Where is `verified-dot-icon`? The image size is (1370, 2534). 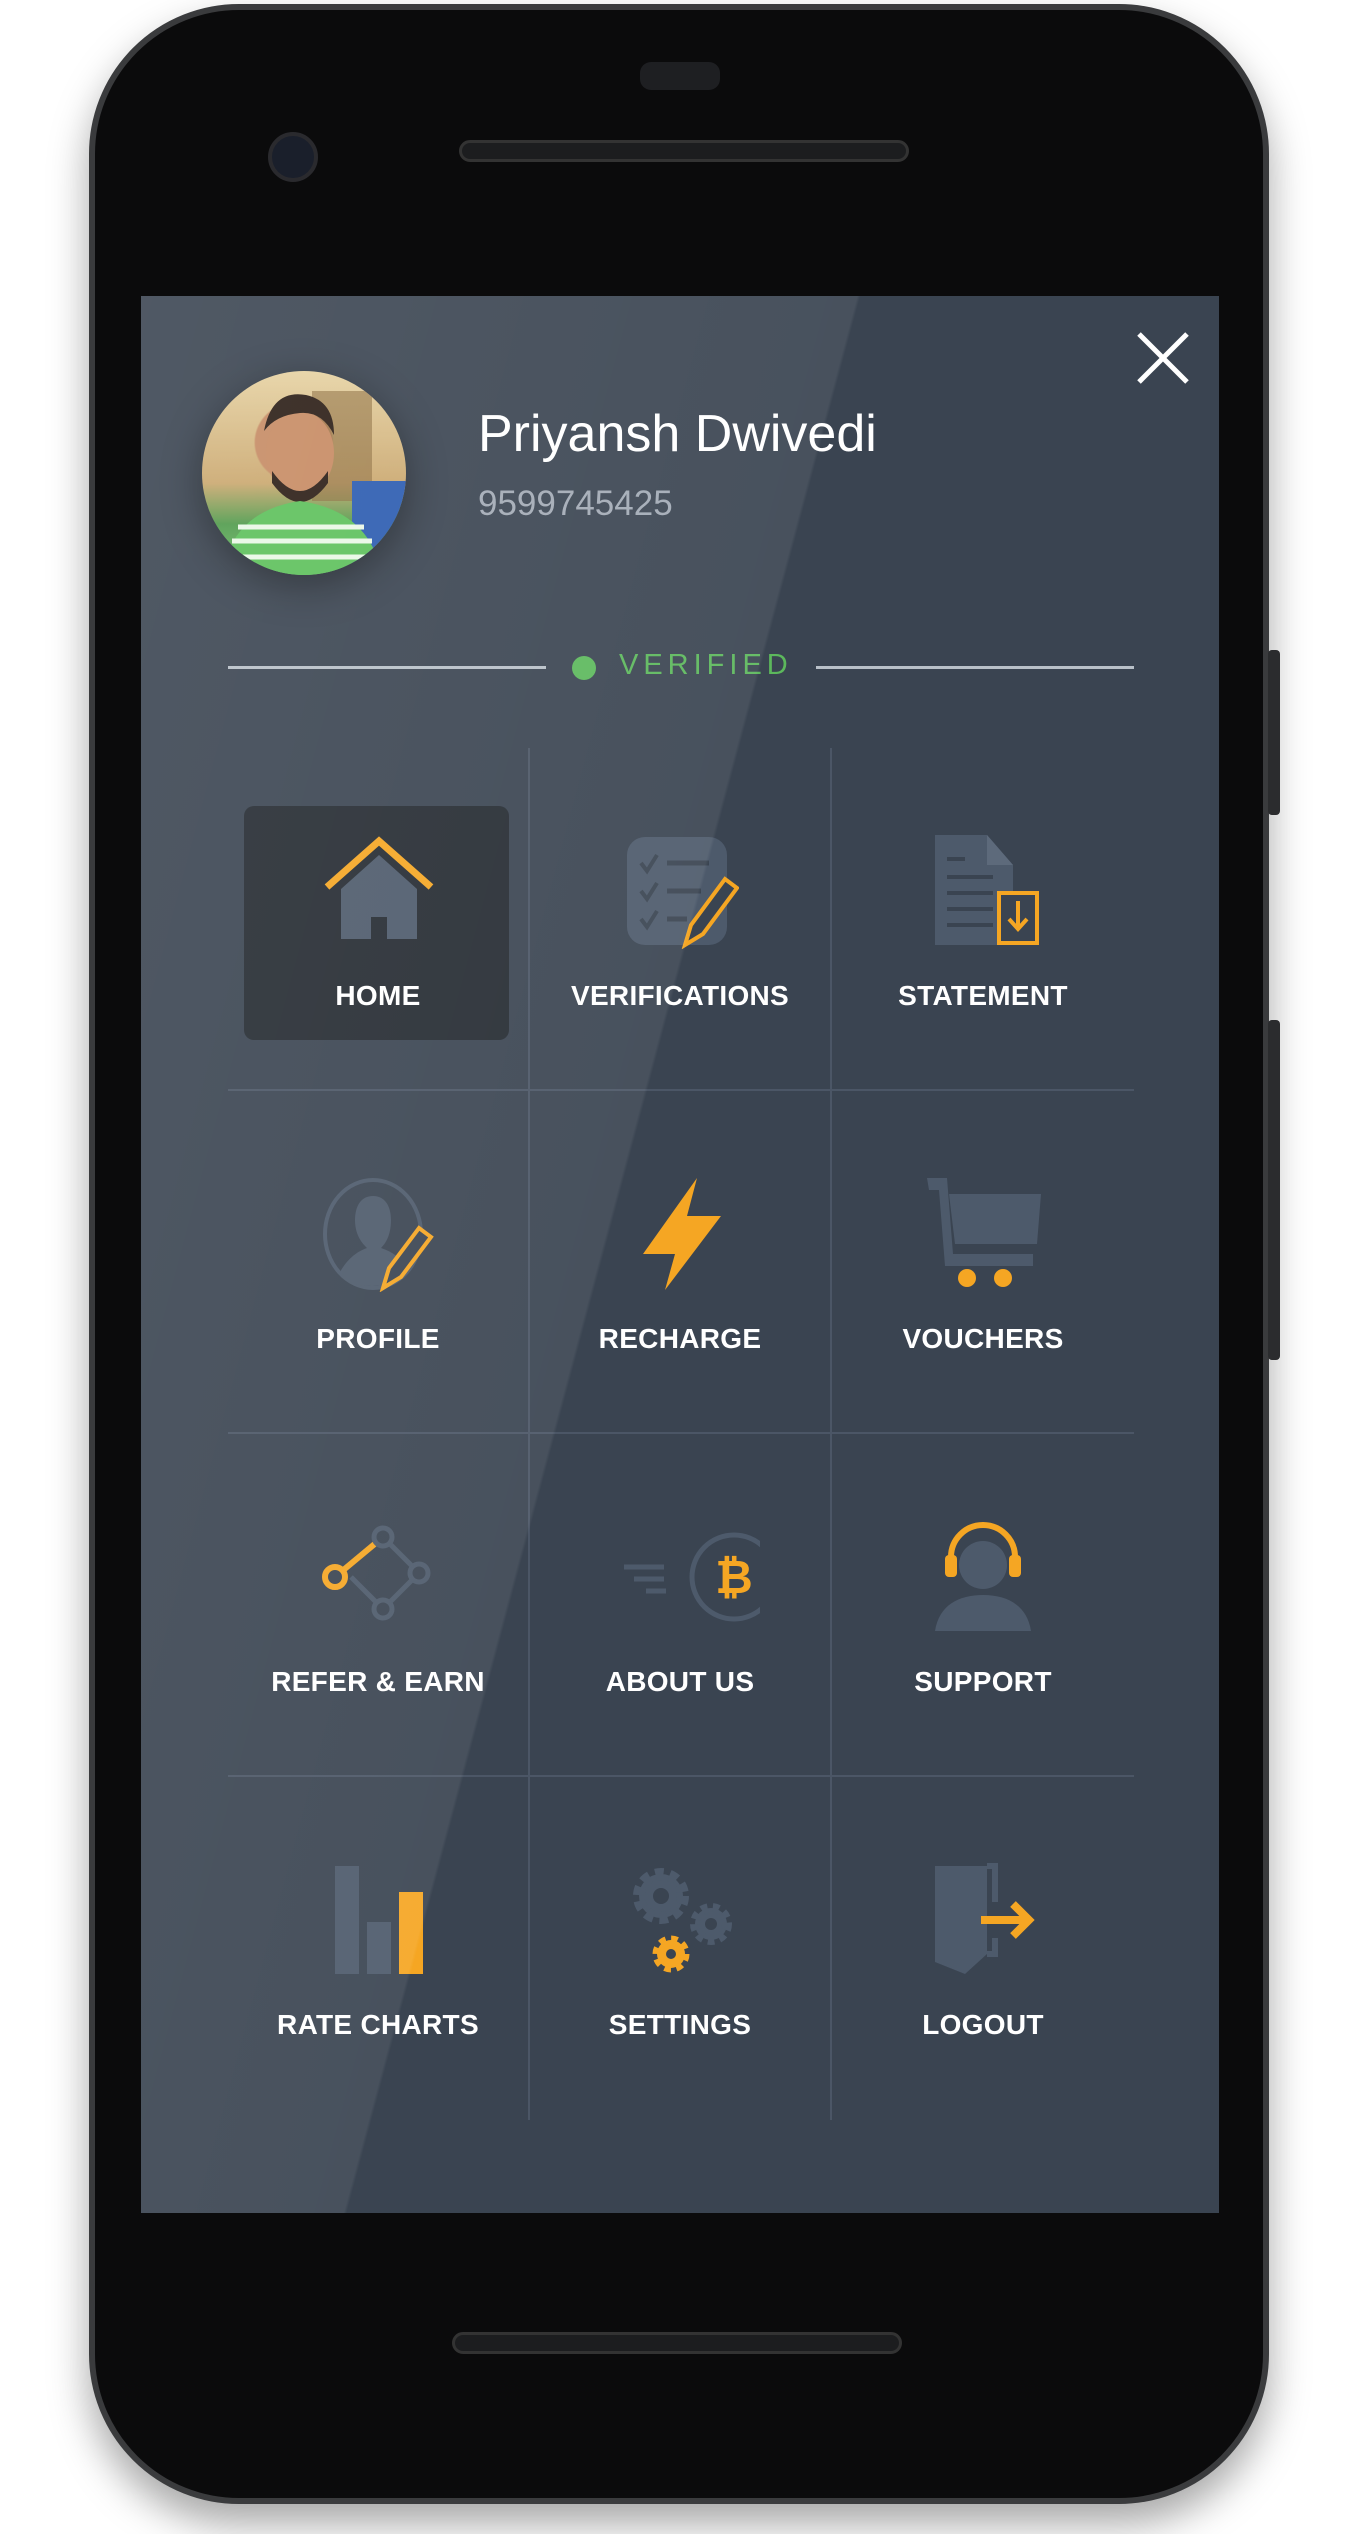 verified-dot-icon is located at coordinates (584, 668).